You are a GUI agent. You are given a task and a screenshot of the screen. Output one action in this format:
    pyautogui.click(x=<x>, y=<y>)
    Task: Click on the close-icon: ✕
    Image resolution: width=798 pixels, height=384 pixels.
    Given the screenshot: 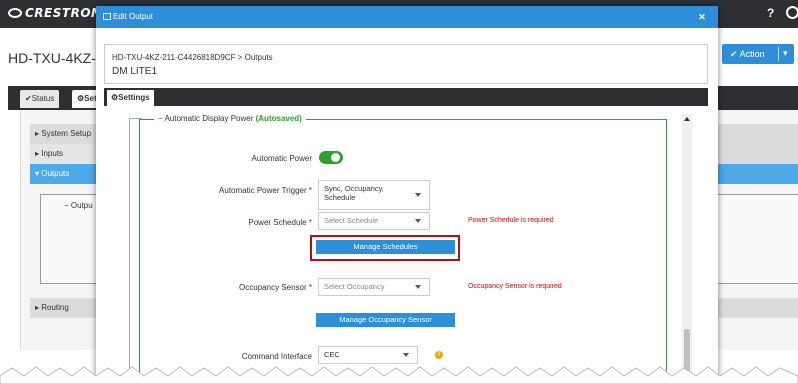 What is the action you would take?
    pyautogui.click(x=702, y=17)
    